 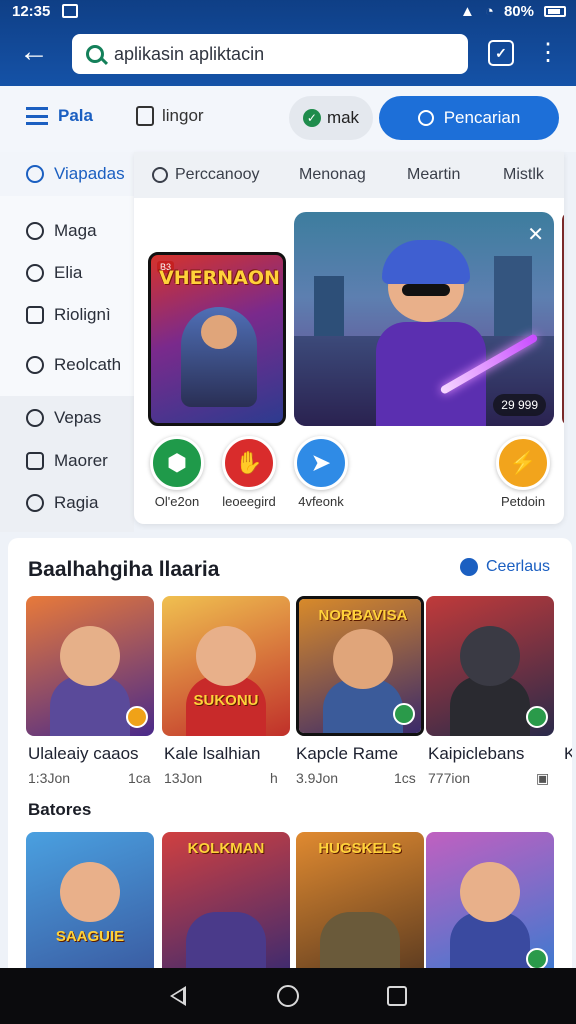 I want to click on game-title: K, so click(x=568, y=754).